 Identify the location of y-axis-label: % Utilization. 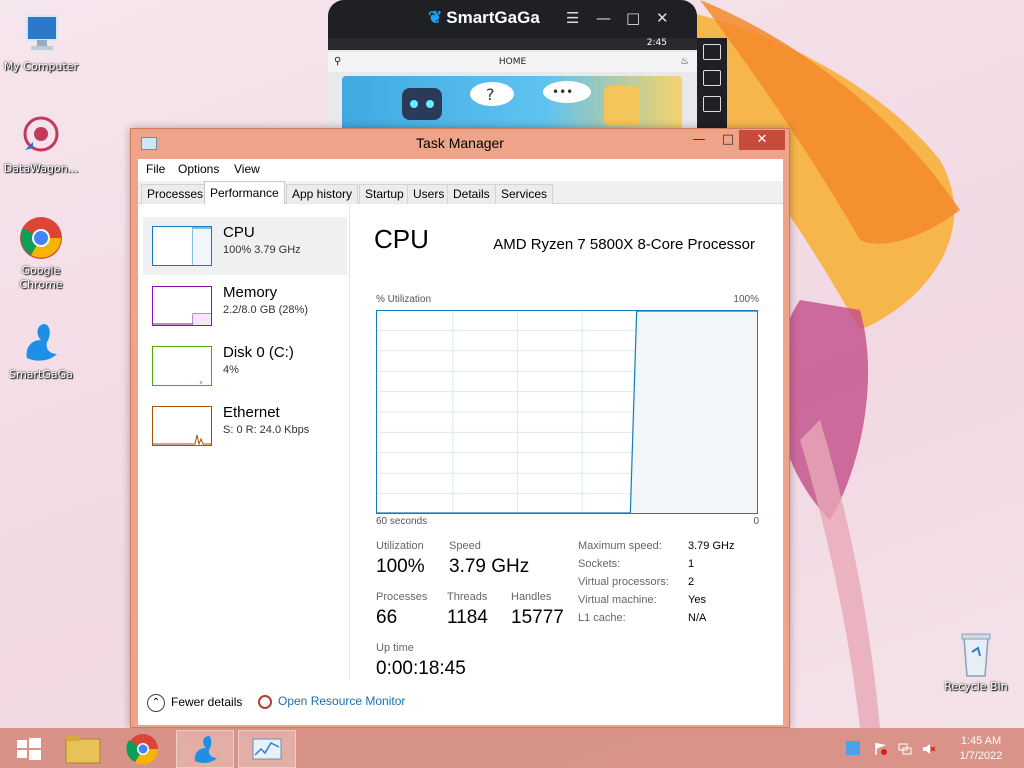
(404, 299).